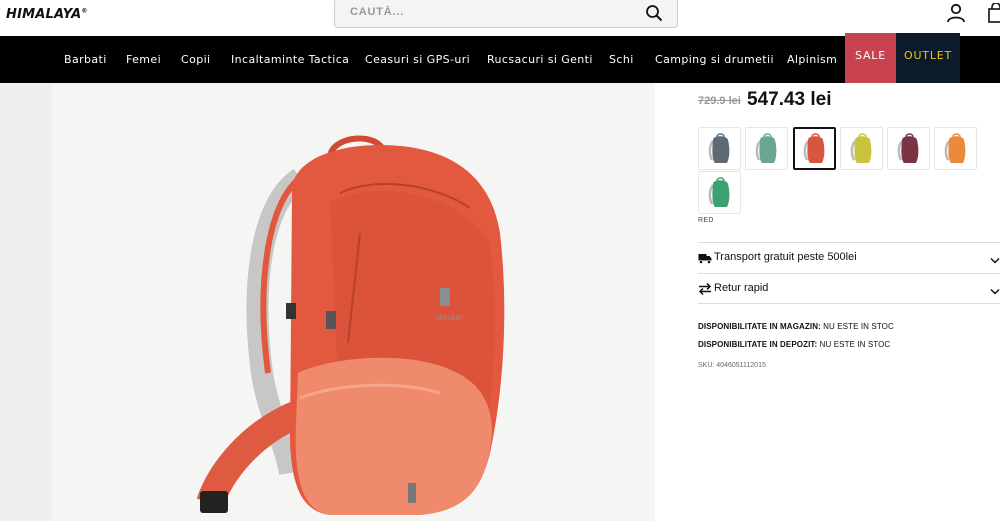 This screenshot has width=1000, height=521. I want to click on color-swatch-aubergine, so click(908, 148).